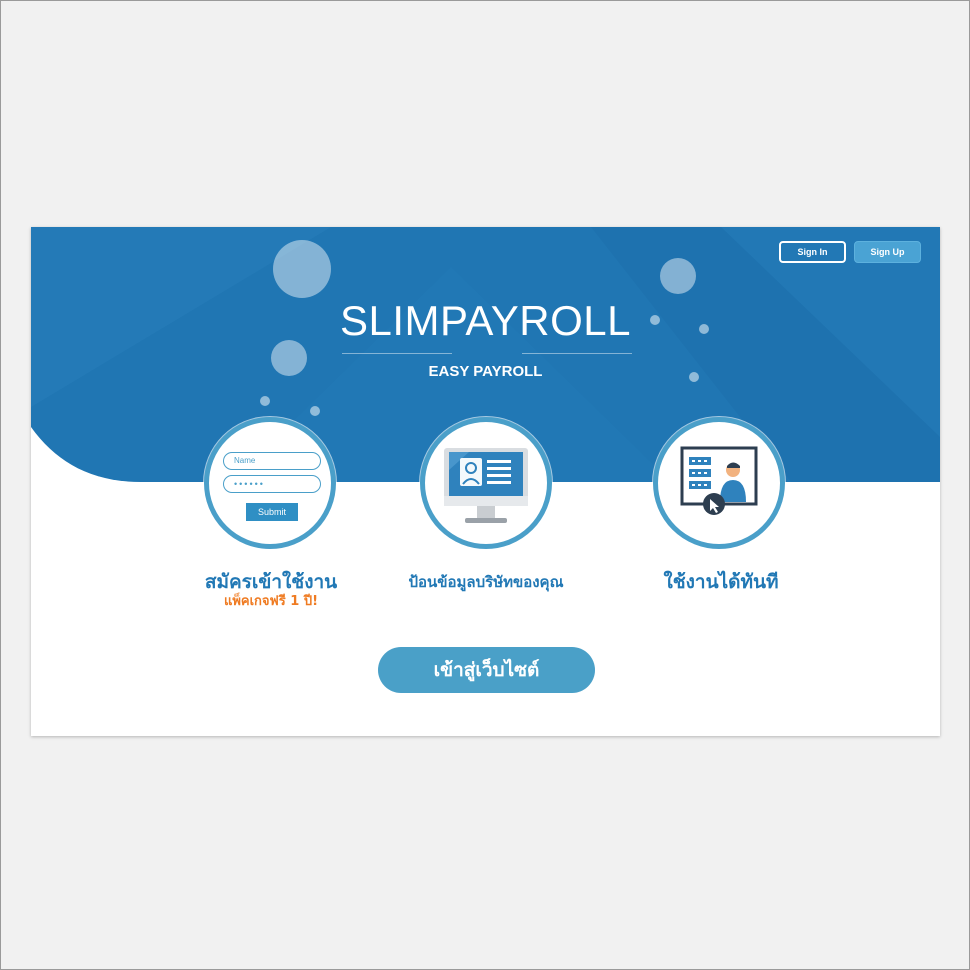 The image size is (970, 970). Describe the element at coordinates (272, 461) in the screenshot. I see `name-field-illustration: Name` at that location.